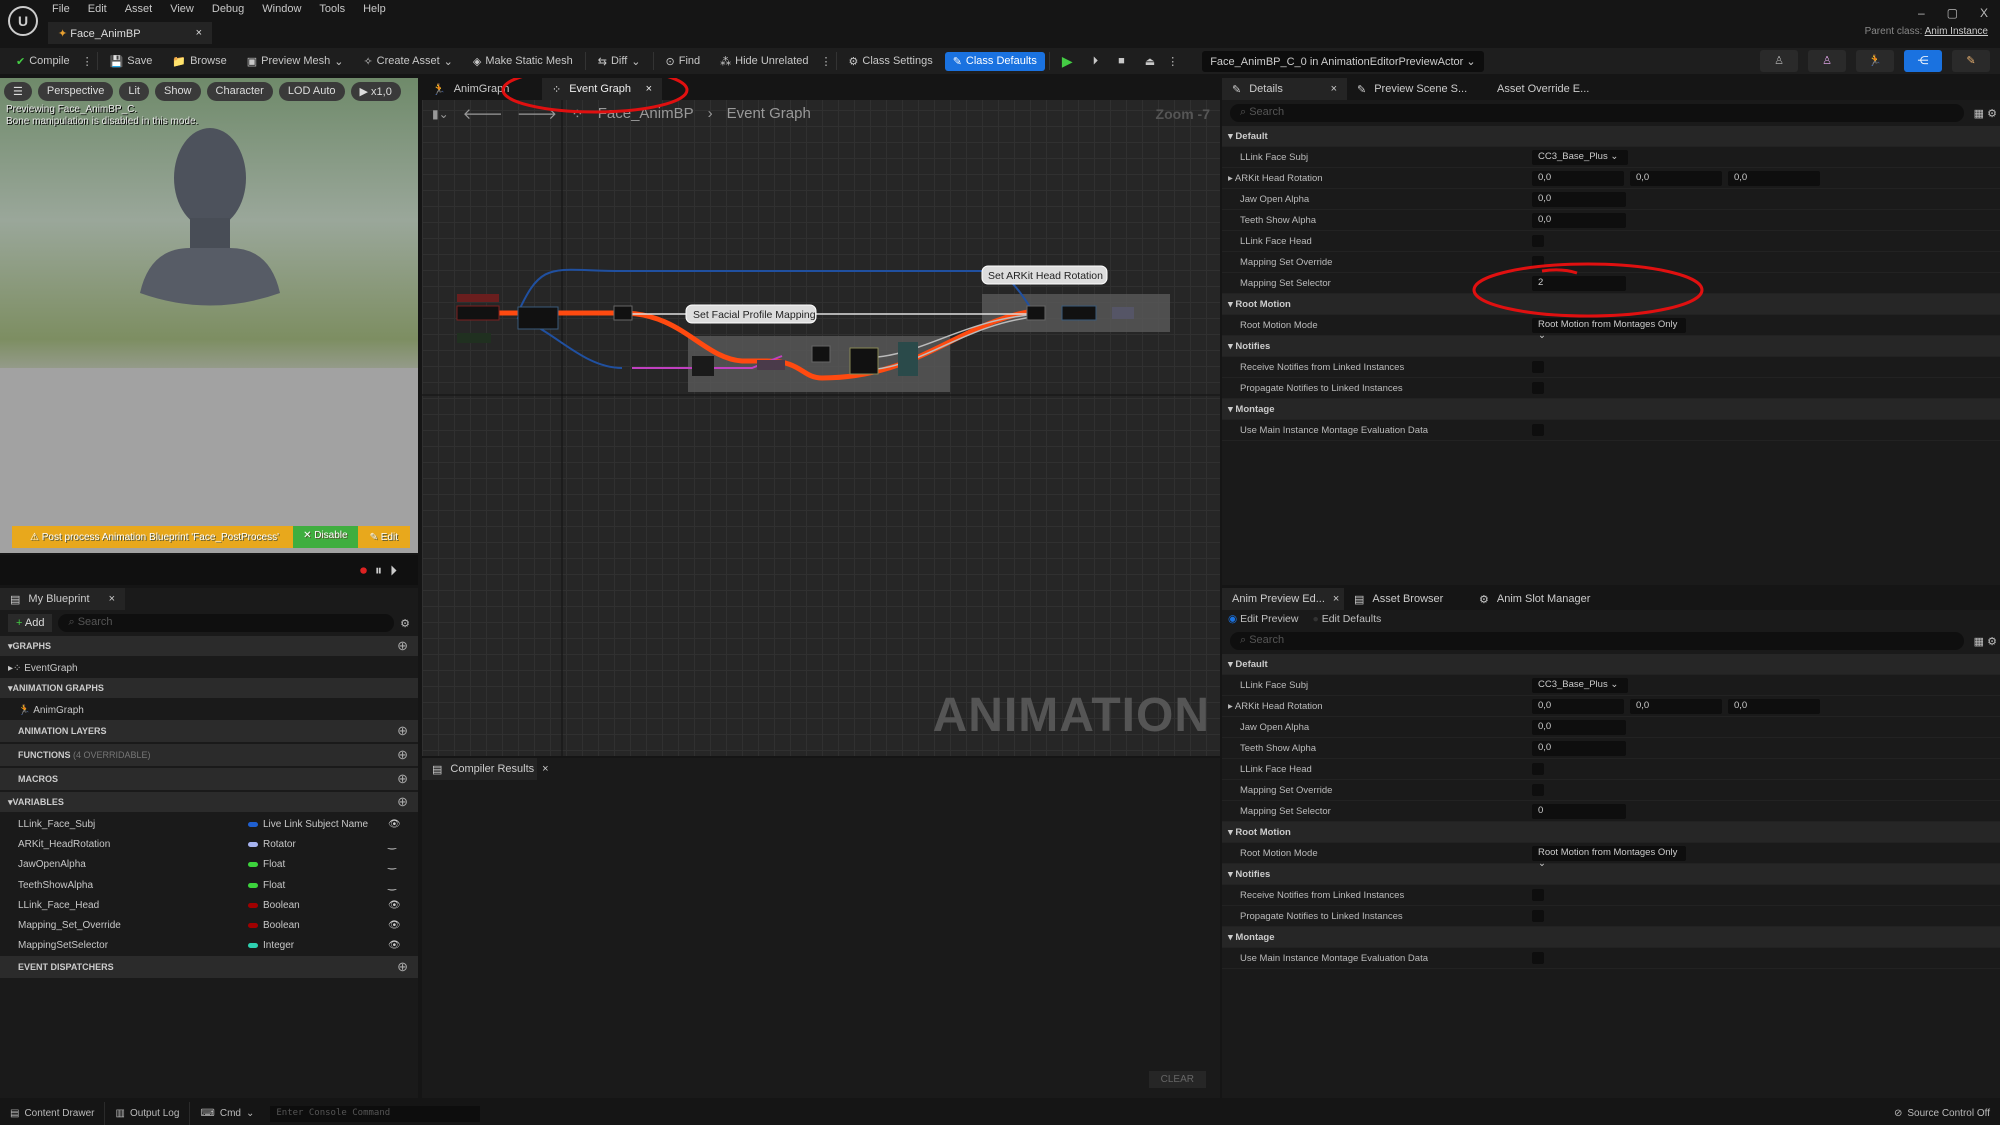  Describe the element at coordinates (239, 91) in the screenshot. I see `character-button: Character` at that location.